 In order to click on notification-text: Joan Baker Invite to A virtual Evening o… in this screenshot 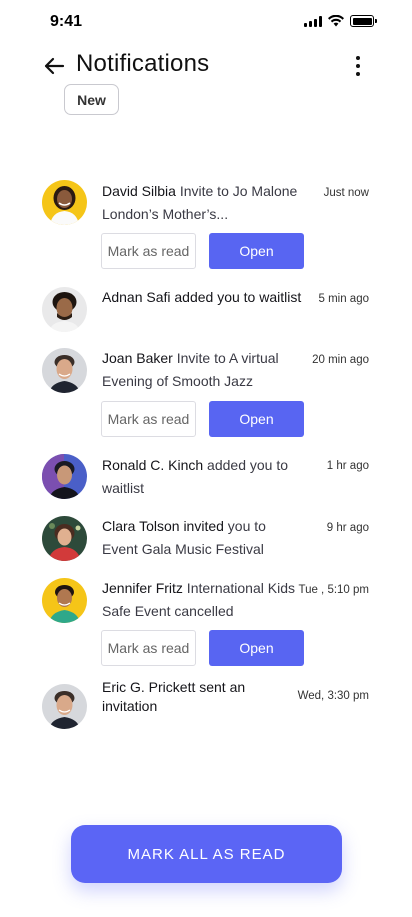, I will do `click(202, 370)`.